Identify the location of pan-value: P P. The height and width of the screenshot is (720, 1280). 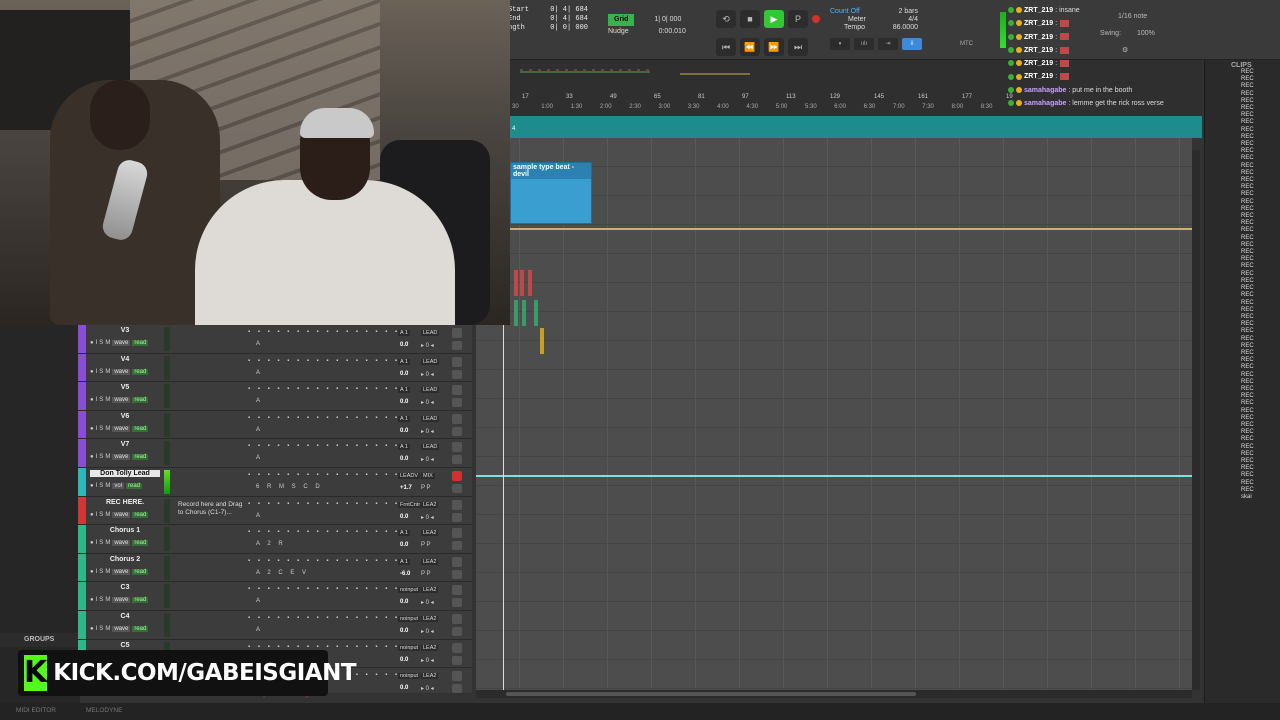
(426, 574).